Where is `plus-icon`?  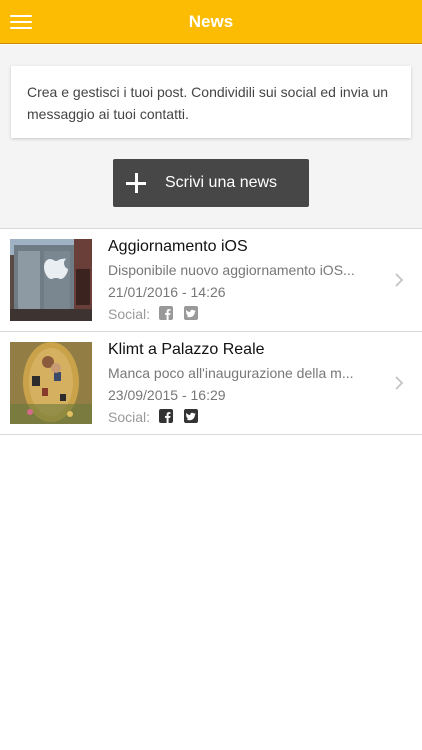 plus-icon is located at coordinates (136, 183).